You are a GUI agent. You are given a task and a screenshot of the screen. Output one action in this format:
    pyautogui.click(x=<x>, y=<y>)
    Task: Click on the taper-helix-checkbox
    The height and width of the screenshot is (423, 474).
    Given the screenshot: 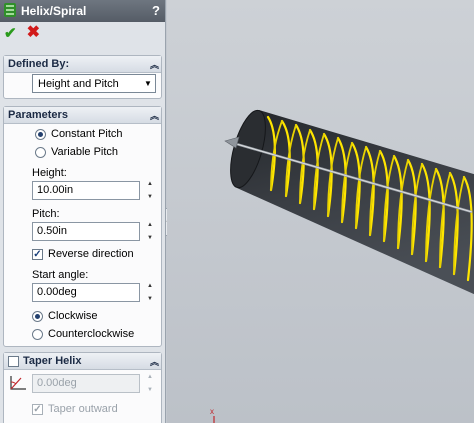 What is the action you would take?
    pyautogui.click(x=13, y=361)
    